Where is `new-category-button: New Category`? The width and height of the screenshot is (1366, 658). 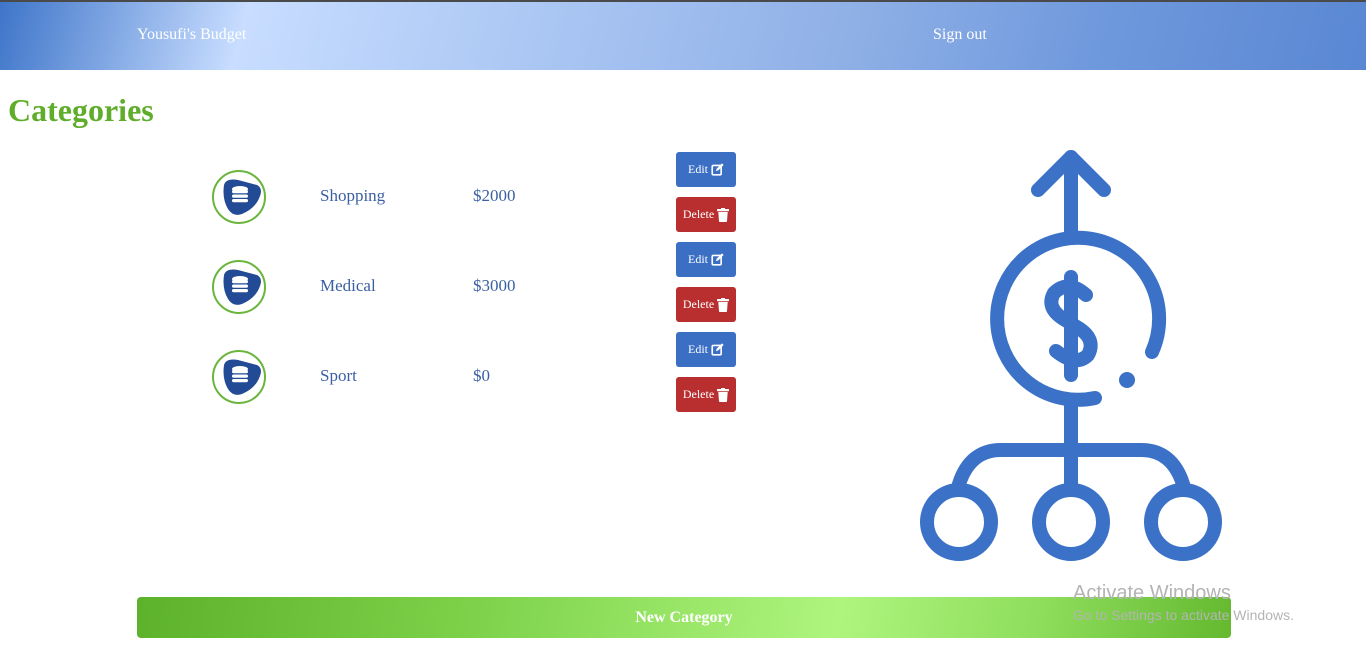 new-category-button: New Category is located at coordinates (684, 617).